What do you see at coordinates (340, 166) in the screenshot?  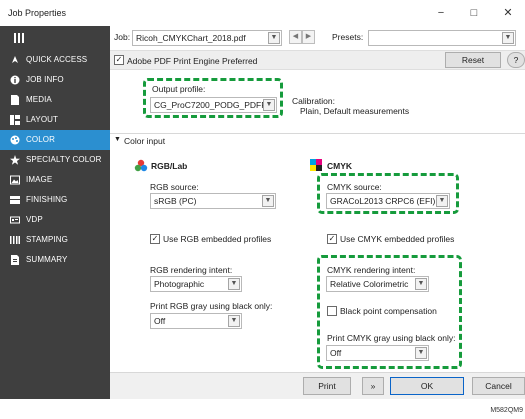 I see `cmyk-heading: CMYK` at bounding box center [340, 166].